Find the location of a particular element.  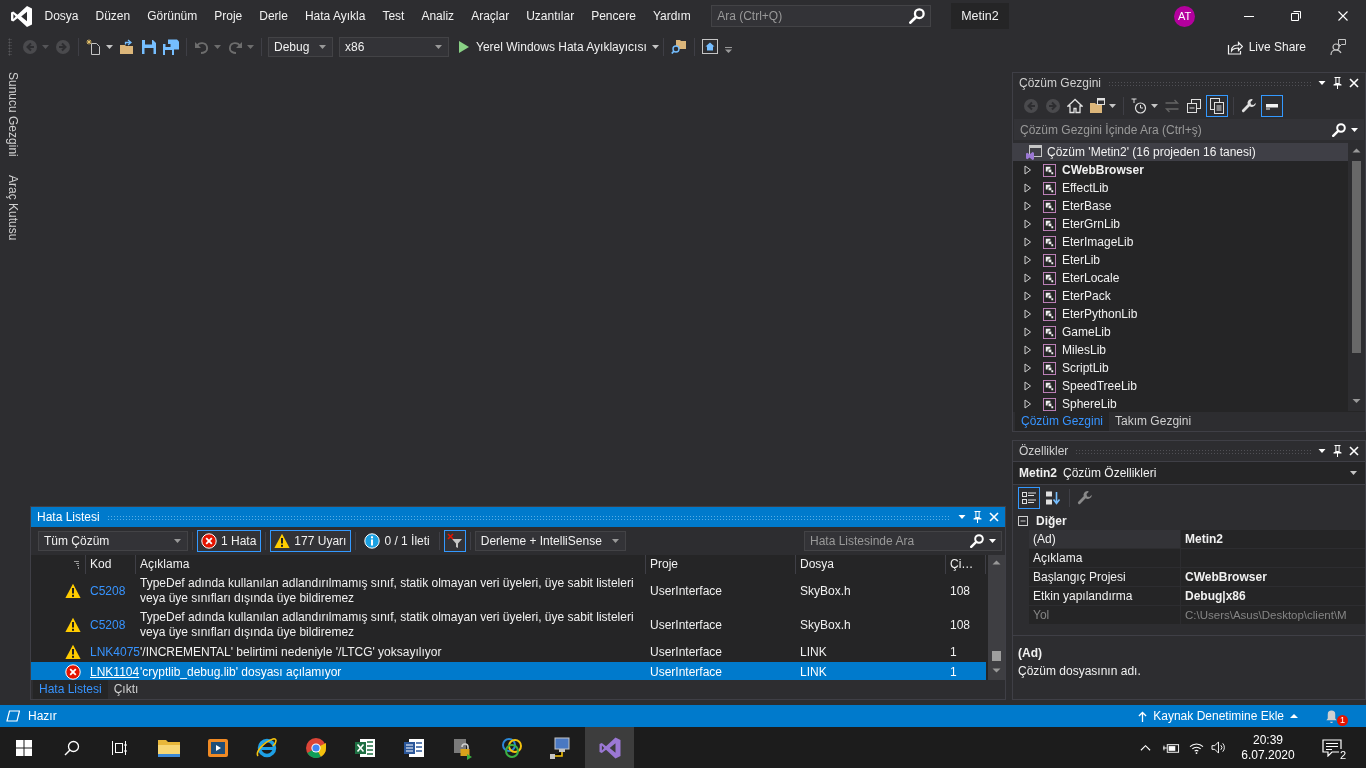

search-field: Ara (Ctrl+Q) is located at coordinates (821, 16).